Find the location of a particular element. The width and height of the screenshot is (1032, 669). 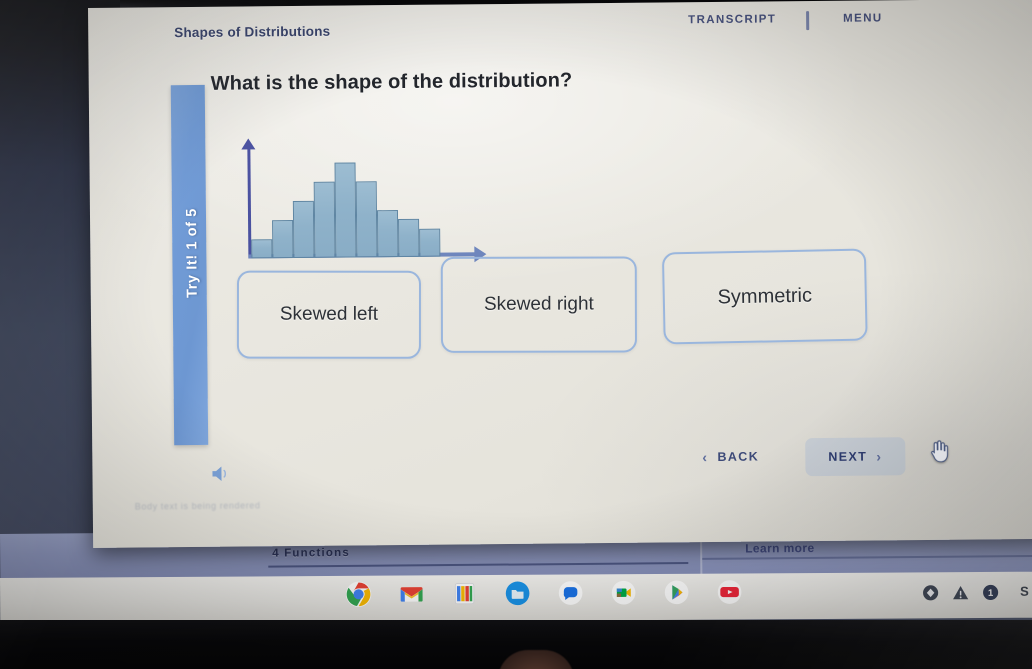

histogram-bars is located at coordinates (367, 197).